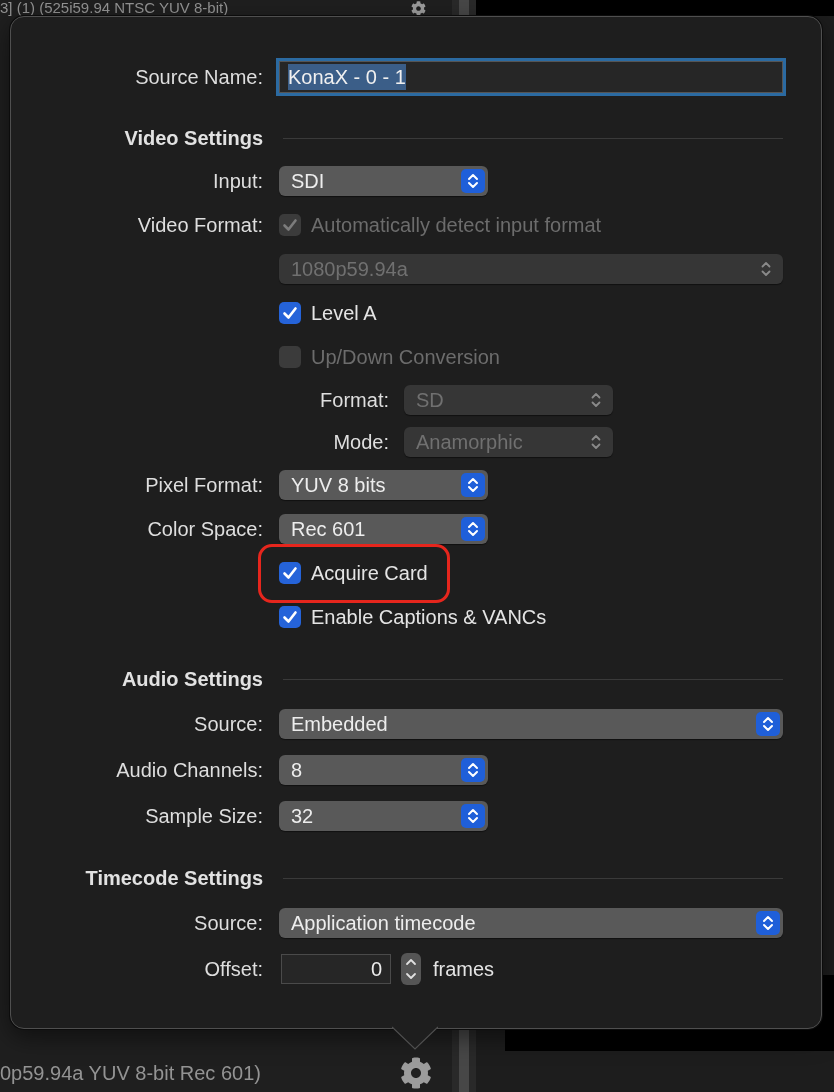 Image resolution: width=834 pixels, height=1092 pixels. Describe the element at coordinates (237, 181) in the screenshot. I see `field-label: Input:` at that location.